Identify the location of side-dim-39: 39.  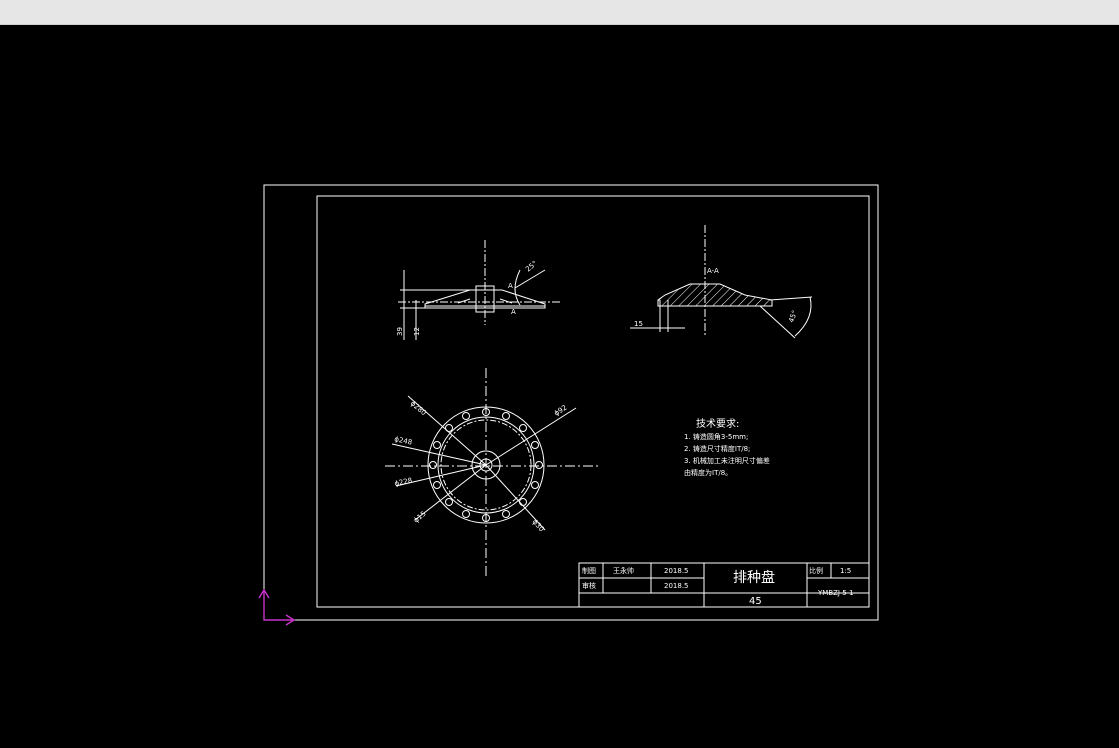
(400, 331).